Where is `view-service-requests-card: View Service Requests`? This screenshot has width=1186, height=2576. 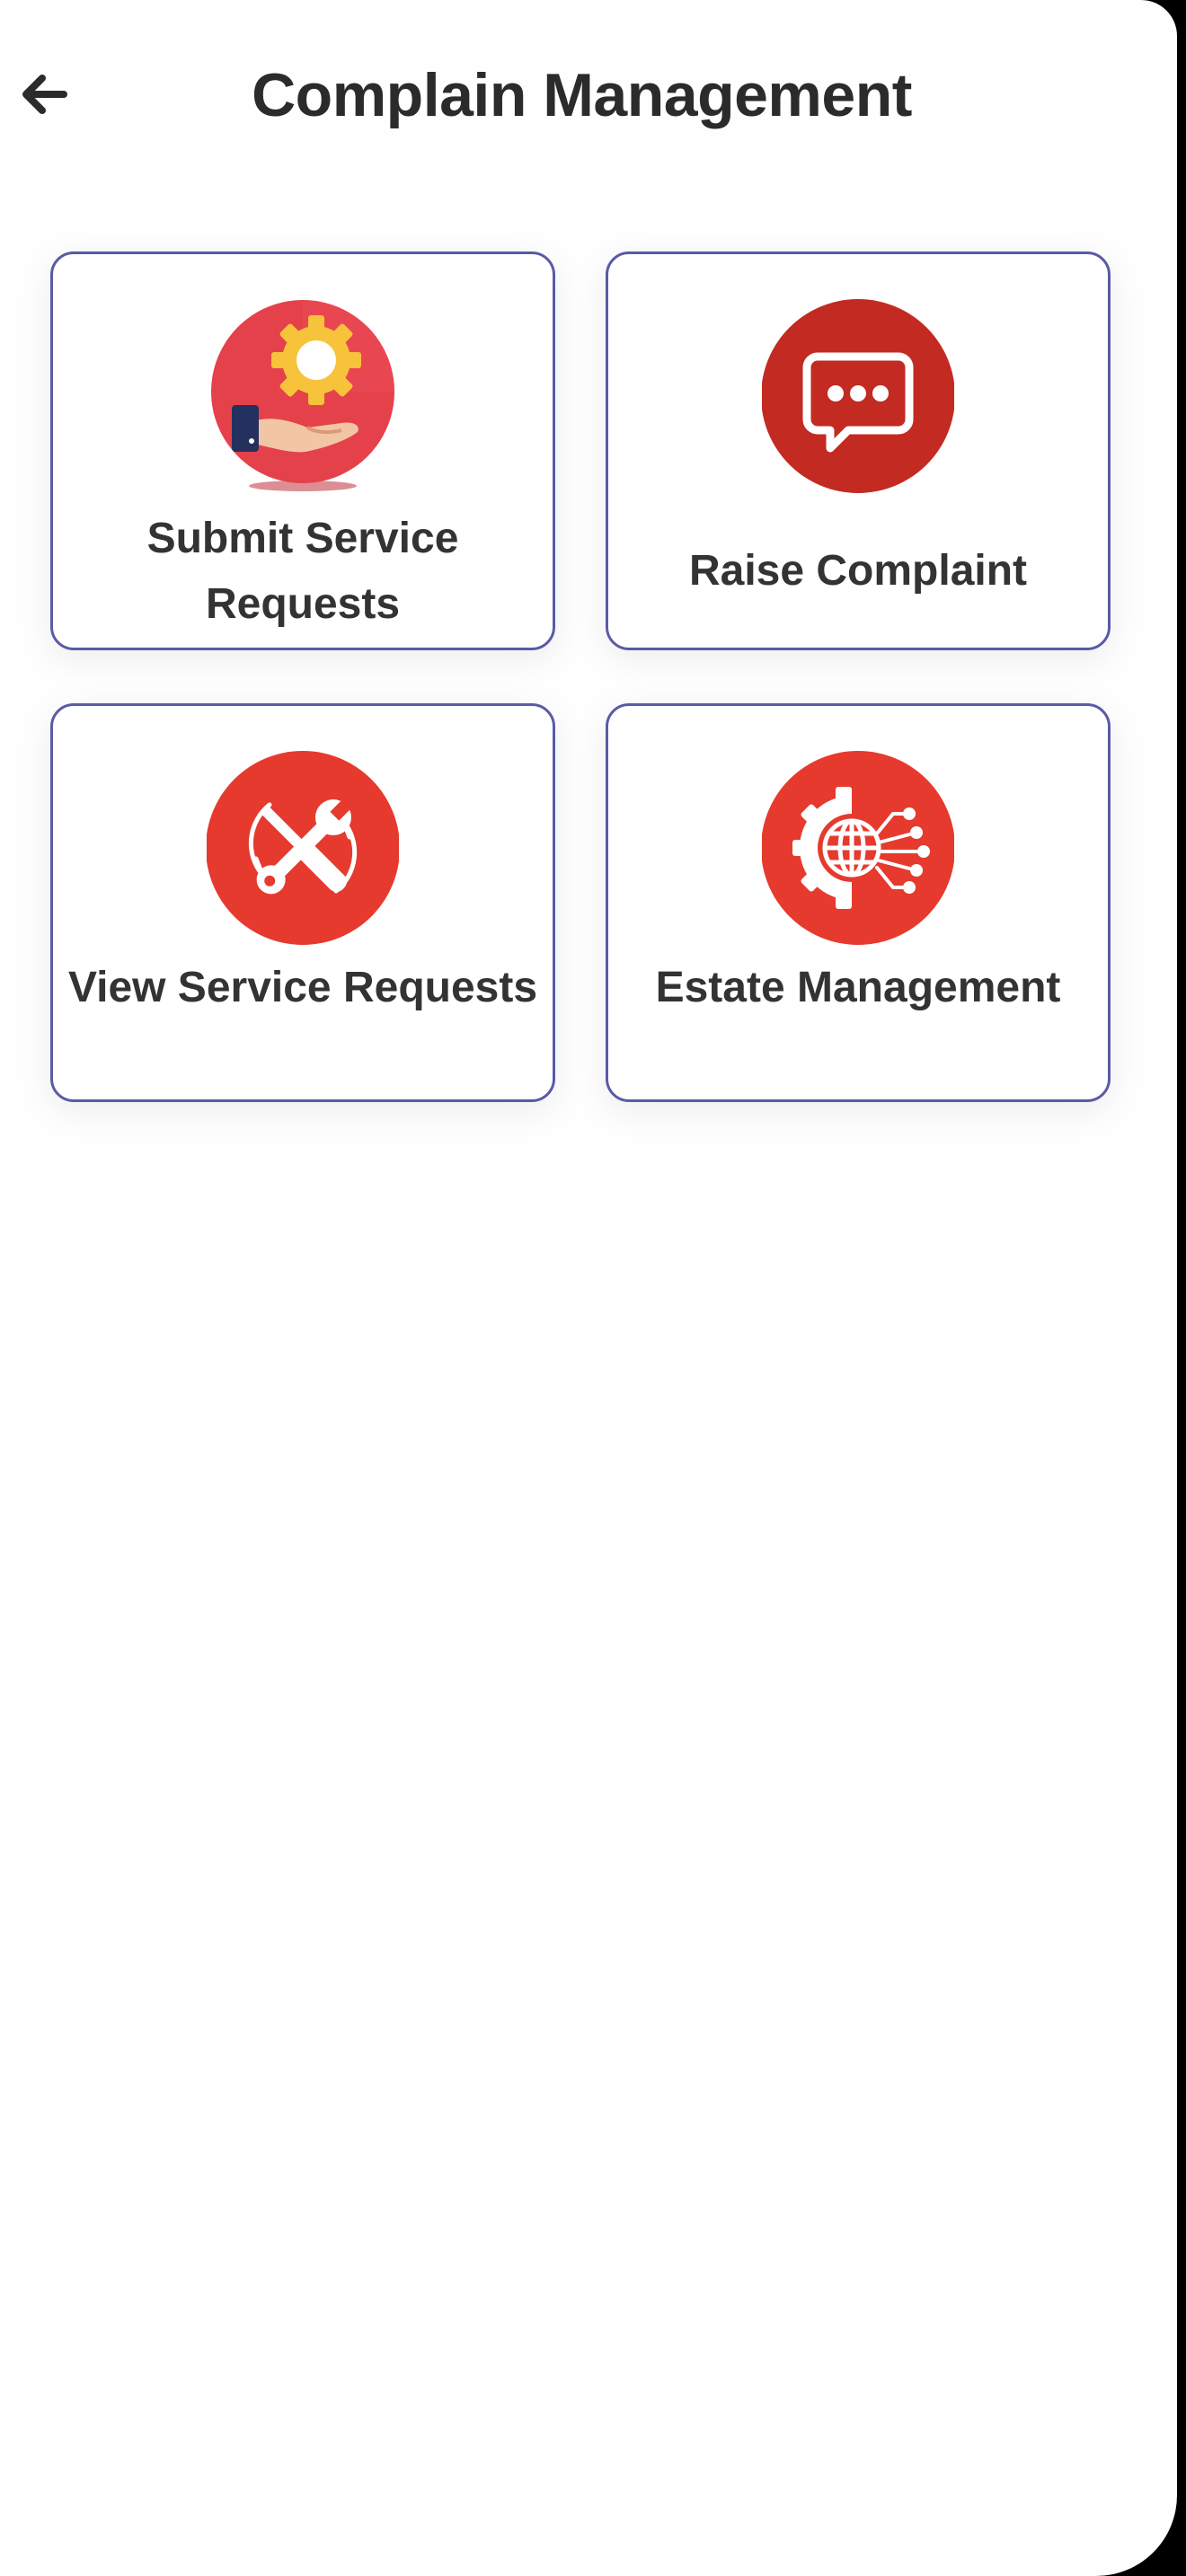 view-service-requests-card: View Service Requests is located at coordinates (302, 902).